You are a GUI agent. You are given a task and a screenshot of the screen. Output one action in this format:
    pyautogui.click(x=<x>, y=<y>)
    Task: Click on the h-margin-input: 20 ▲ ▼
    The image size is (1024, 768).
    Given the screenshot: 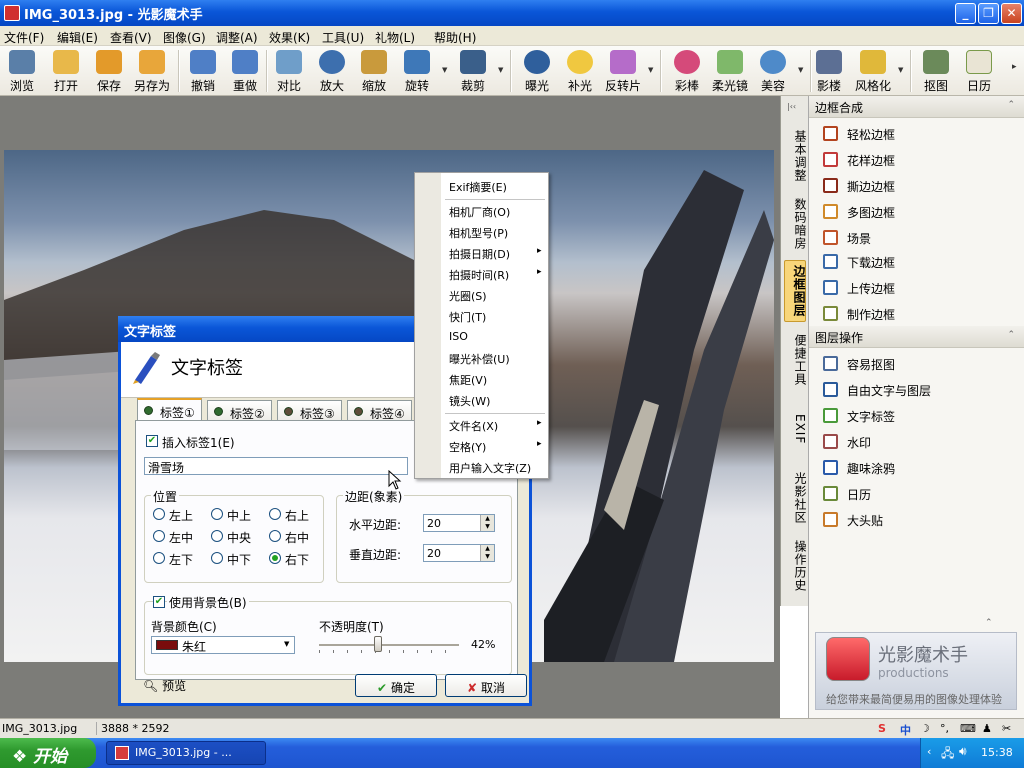 What is the action you would take?
    pyautogui.click(x=459, y=523)
    